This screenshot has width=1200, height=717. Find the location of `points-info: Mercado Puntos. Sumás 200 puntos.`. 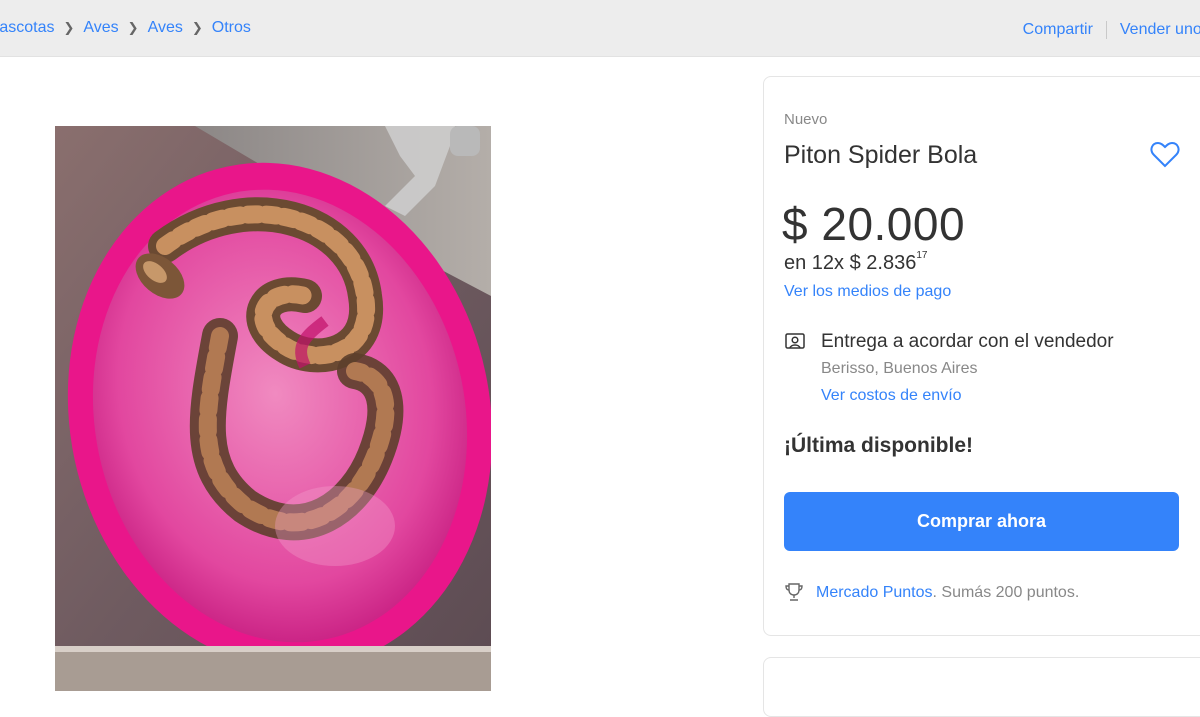

points-info: Mercado Puntos. Sumás 200 puntos. is located at coordinates (947, 593).